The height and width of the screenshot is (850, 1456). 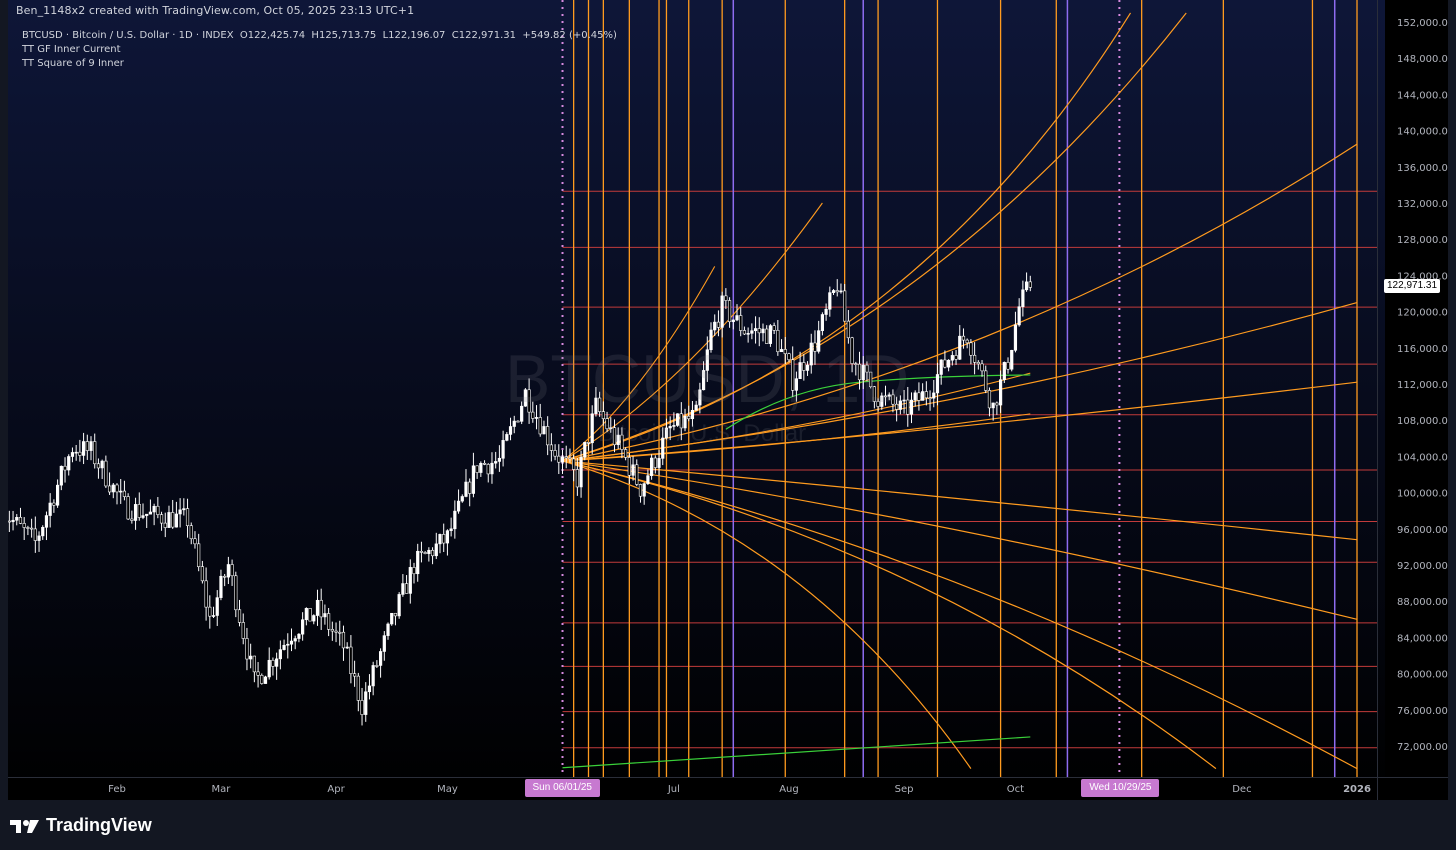 I want to click on indicator-square-of-9: TT Square of 9 Inner, so click(x=319, y=64).